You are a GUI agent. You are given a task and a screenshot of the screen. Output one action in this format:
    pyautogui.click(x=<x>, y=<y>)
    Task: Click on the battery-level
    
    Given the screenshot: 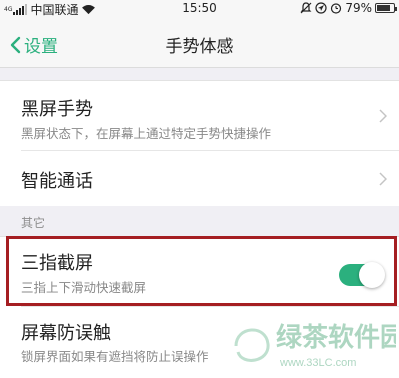 What is the action you would take?
    pyautogui.click(x=383, y=8)
    